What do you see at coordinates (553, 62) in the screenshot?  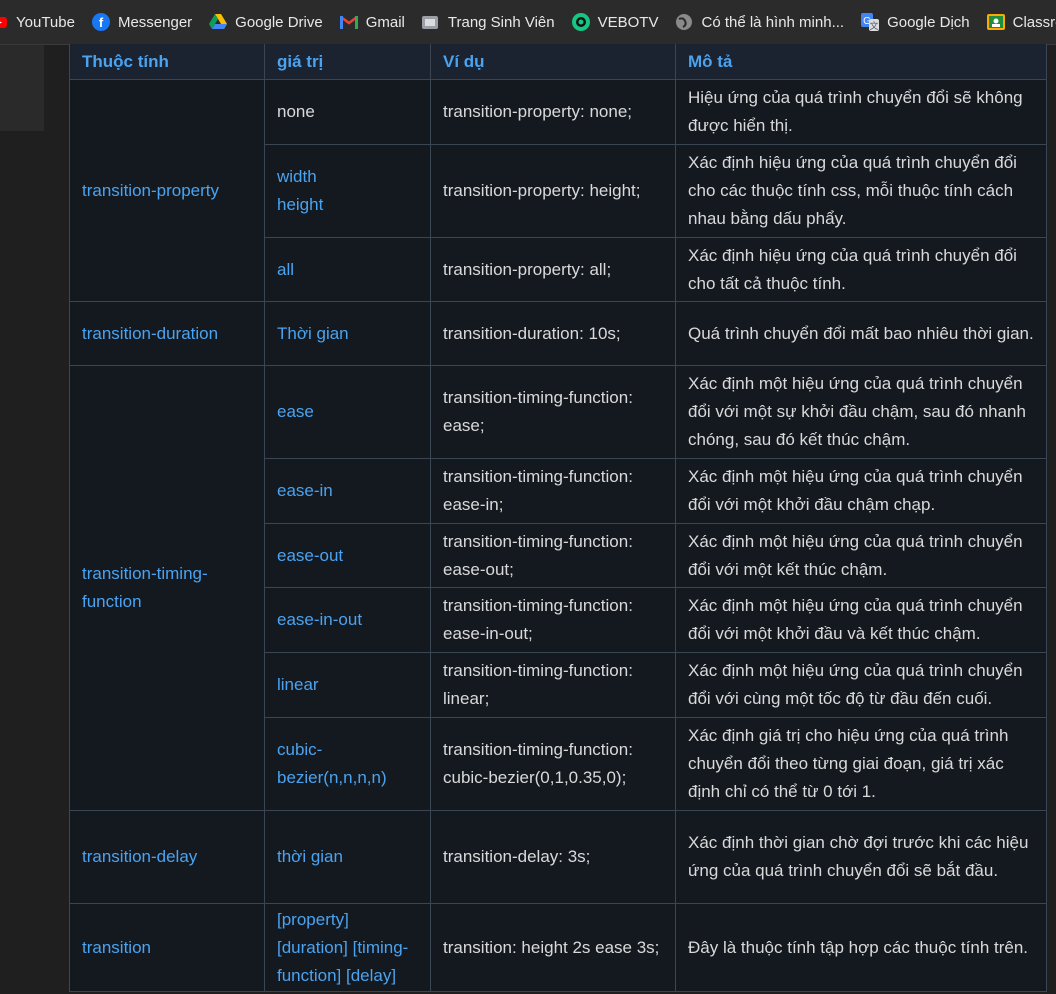 I see `header-example: Ví dụ` at bounding box center [553, 62].